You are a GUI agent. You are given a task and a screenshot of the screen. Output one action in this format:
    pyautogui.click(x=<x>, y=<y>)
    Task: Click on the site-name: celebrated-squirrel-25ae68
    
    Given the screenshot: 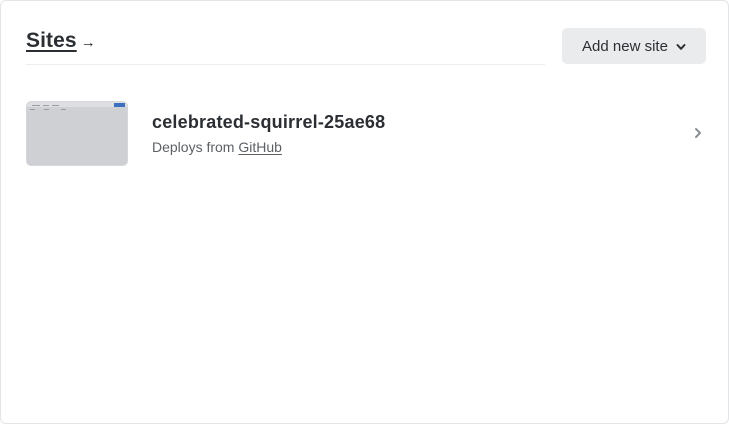 What is the action you would take?
    pyautogui.click(x=269, y=122)
    